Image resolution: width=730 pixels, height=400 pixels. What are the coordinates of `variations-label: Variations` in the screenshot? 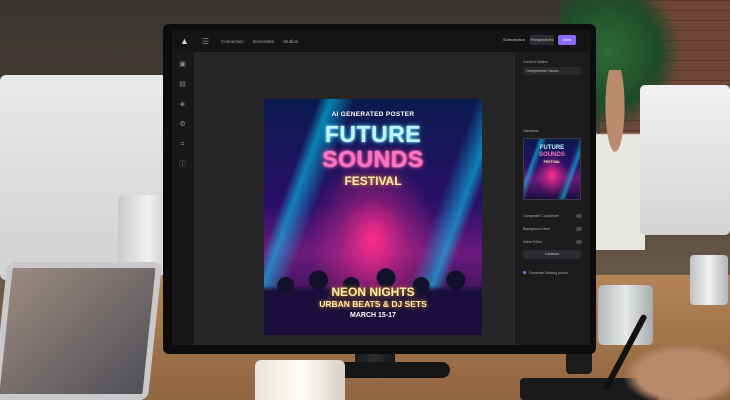 It's located at (531, 131).